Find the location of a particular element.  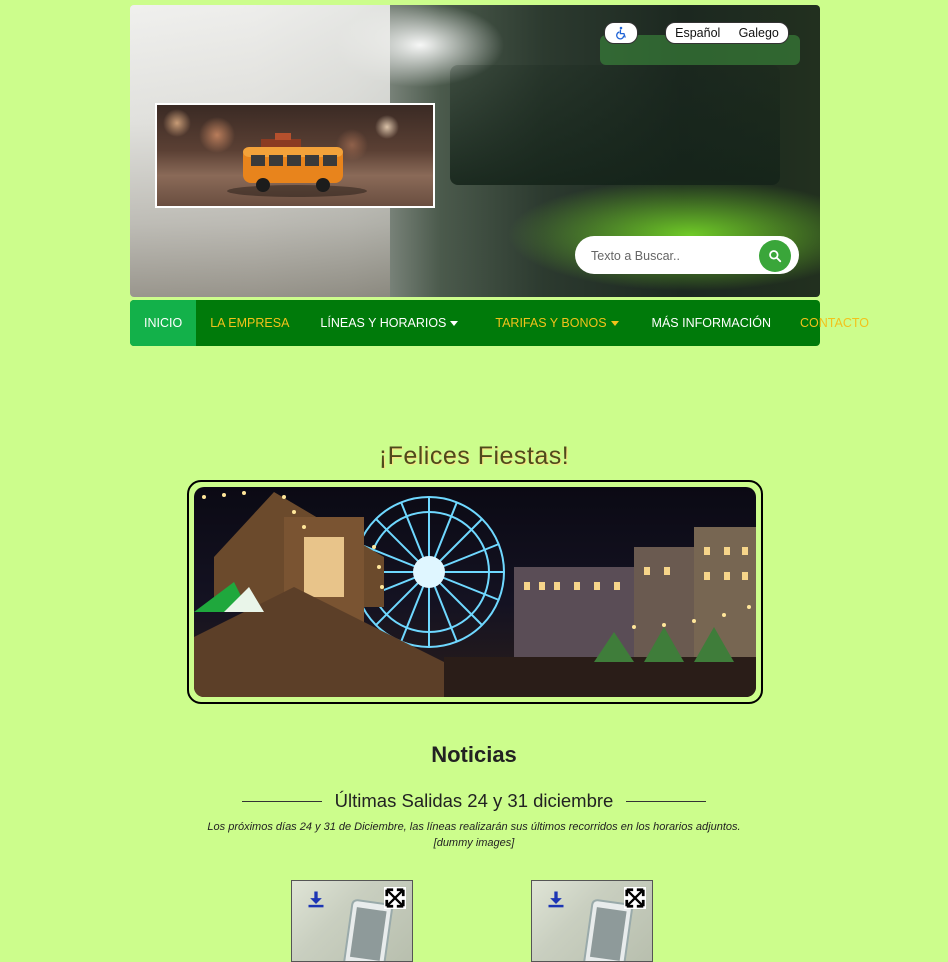

nav-item-la-empresa: LA EMPRESA is located at coordinates (249, 323).